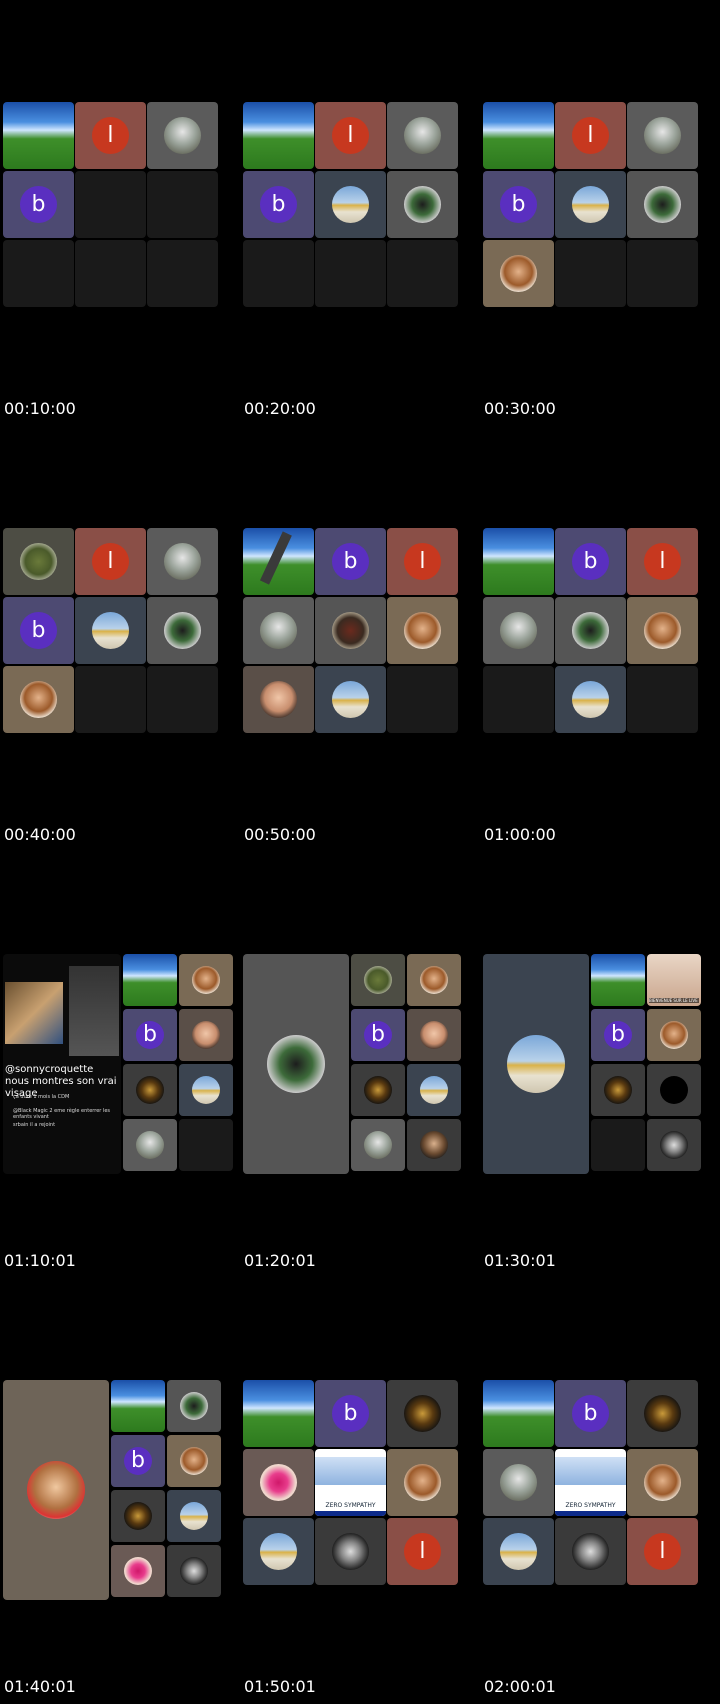 This screenshot has height=1704, width=720. Describe the element at coordinates (41, 1097) in the screenshot. I see `comment-text: ça dure 1 mois la CDM` at that location.